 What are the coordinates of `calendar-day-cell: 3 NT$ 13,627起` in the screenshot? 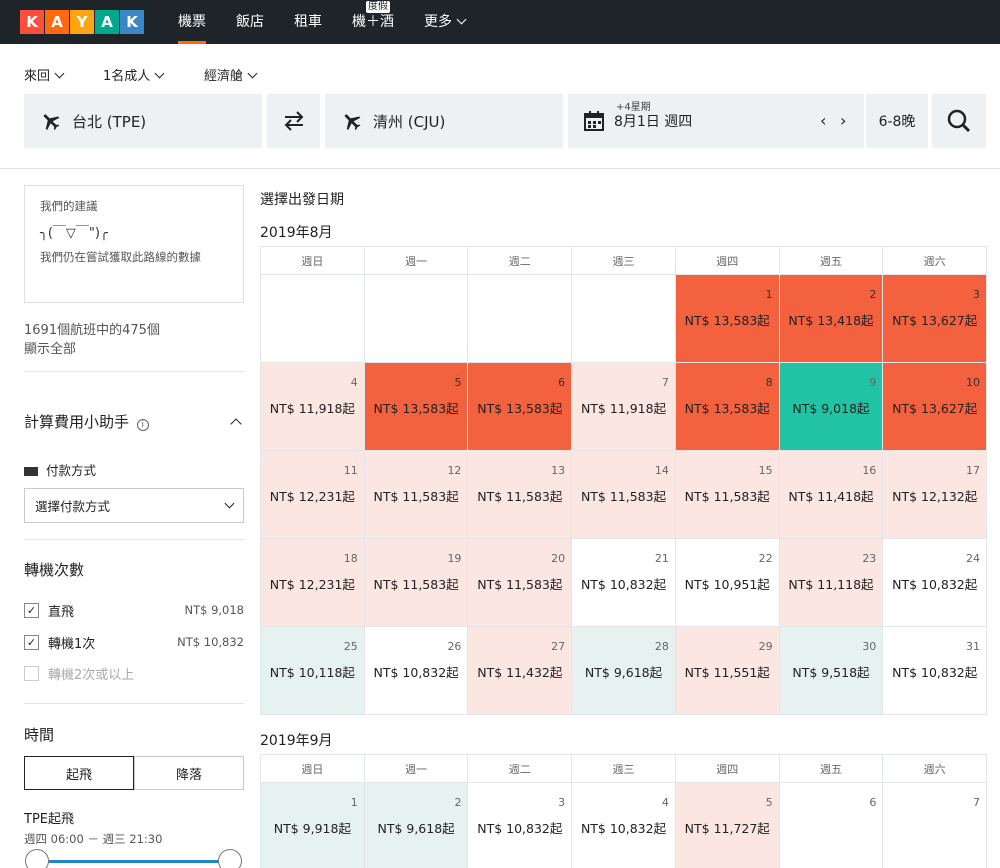 It's located at (935, 319).